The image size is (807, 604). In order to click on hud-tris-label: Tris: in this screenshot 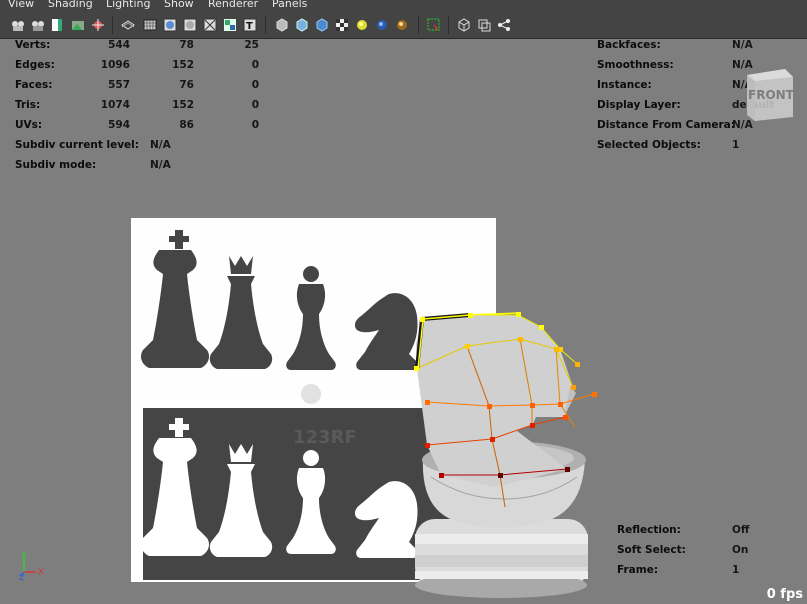, I will do `click(28, 105)`.